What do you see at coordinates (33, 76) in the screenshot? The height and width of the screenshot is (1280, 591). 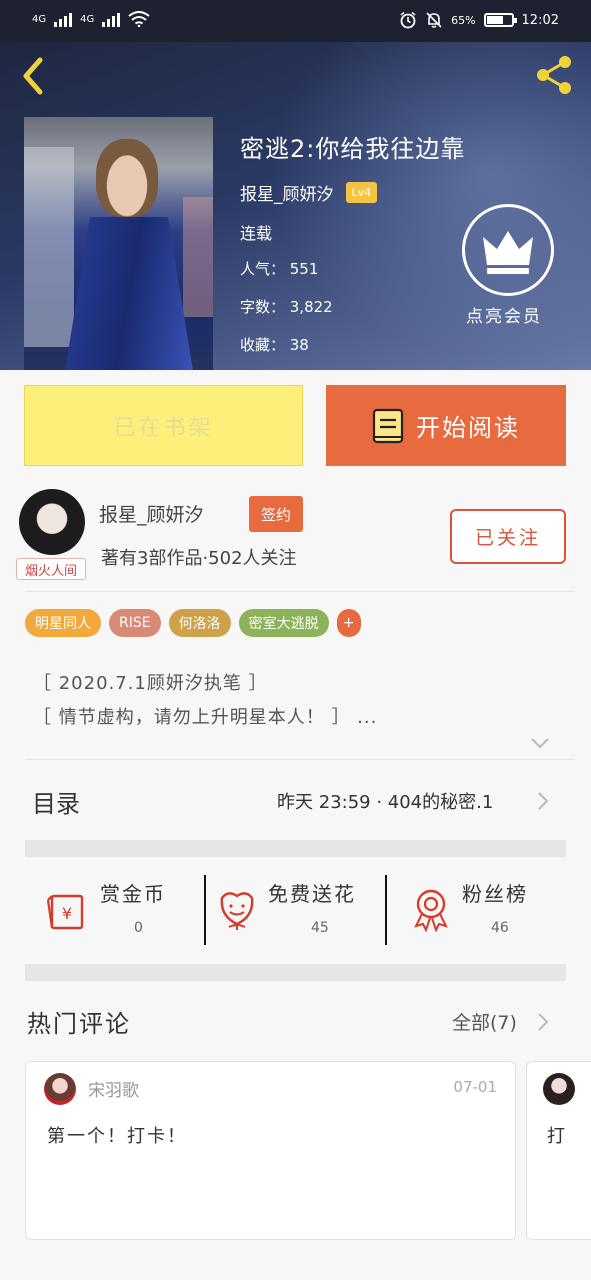 I see `back-arrow-icon` at bounding box center [33, 76].